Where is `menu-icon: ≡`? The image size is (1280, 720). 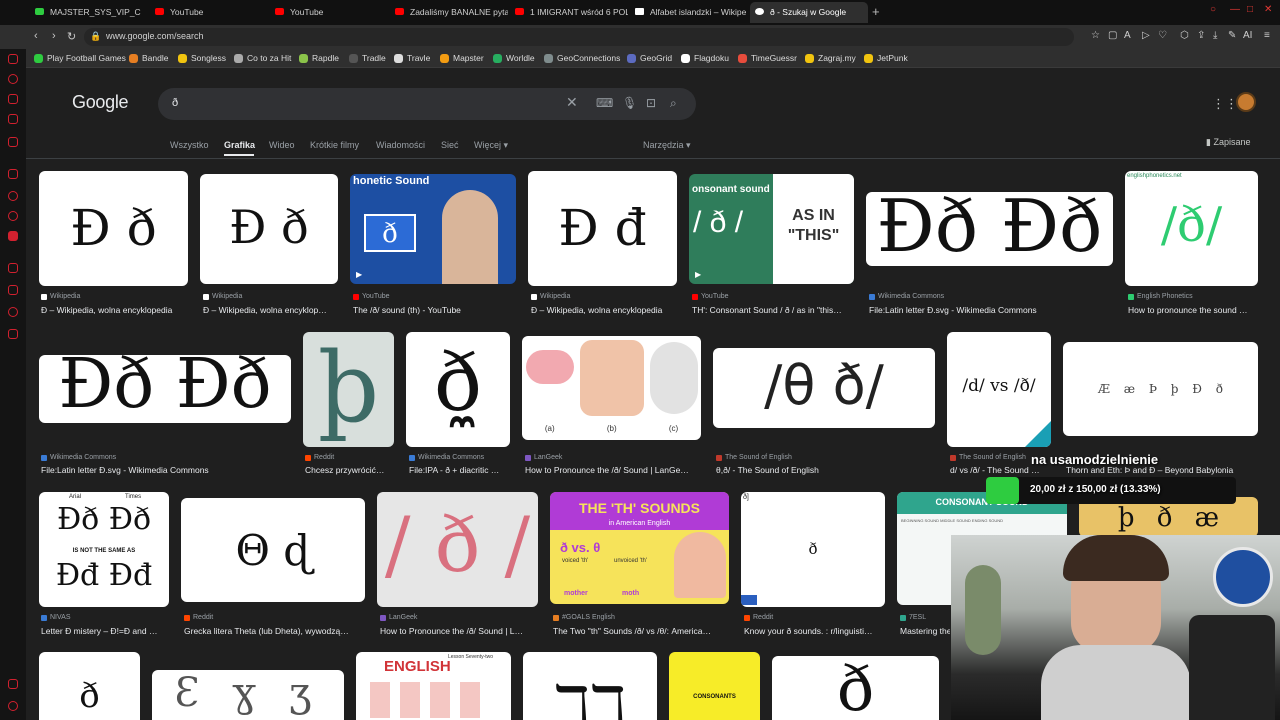 menu-icon: ≡ is located at coordinates (1267, 35).